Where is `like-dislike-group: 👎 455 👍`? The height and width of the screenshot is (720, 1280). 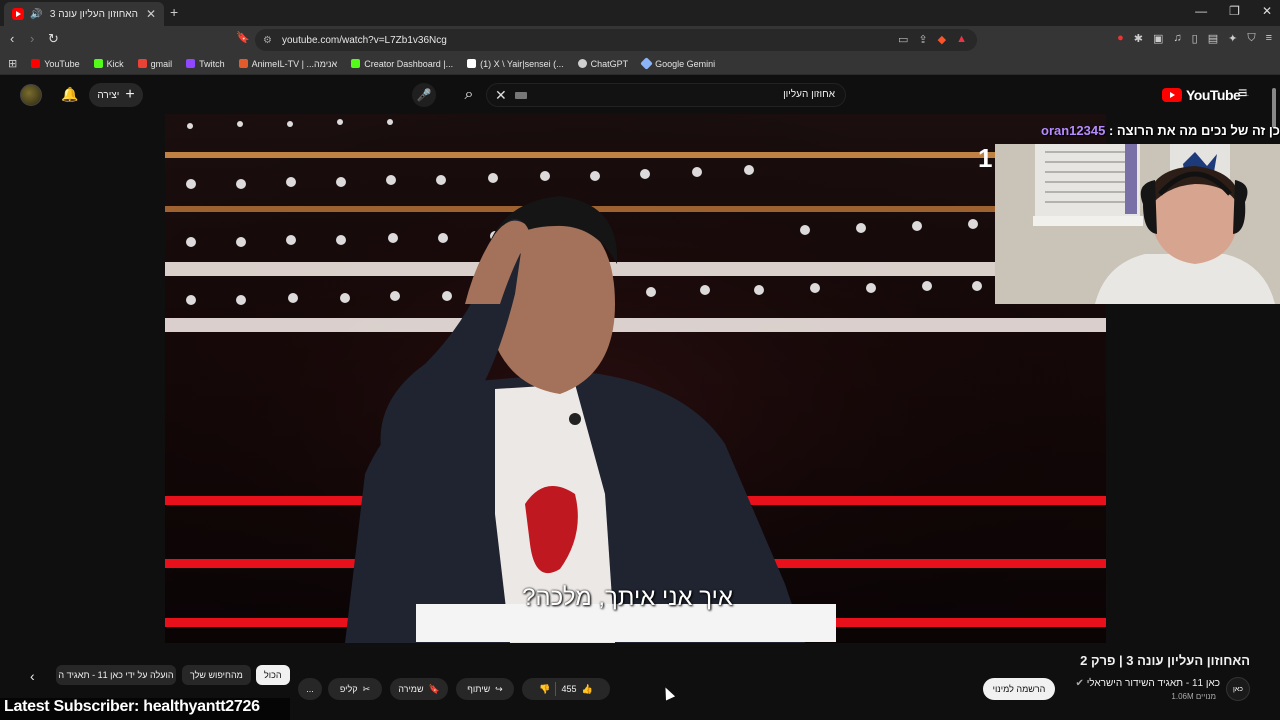 like-dislike-group: 👎 455 👍 is located at coordinates (566, 689).